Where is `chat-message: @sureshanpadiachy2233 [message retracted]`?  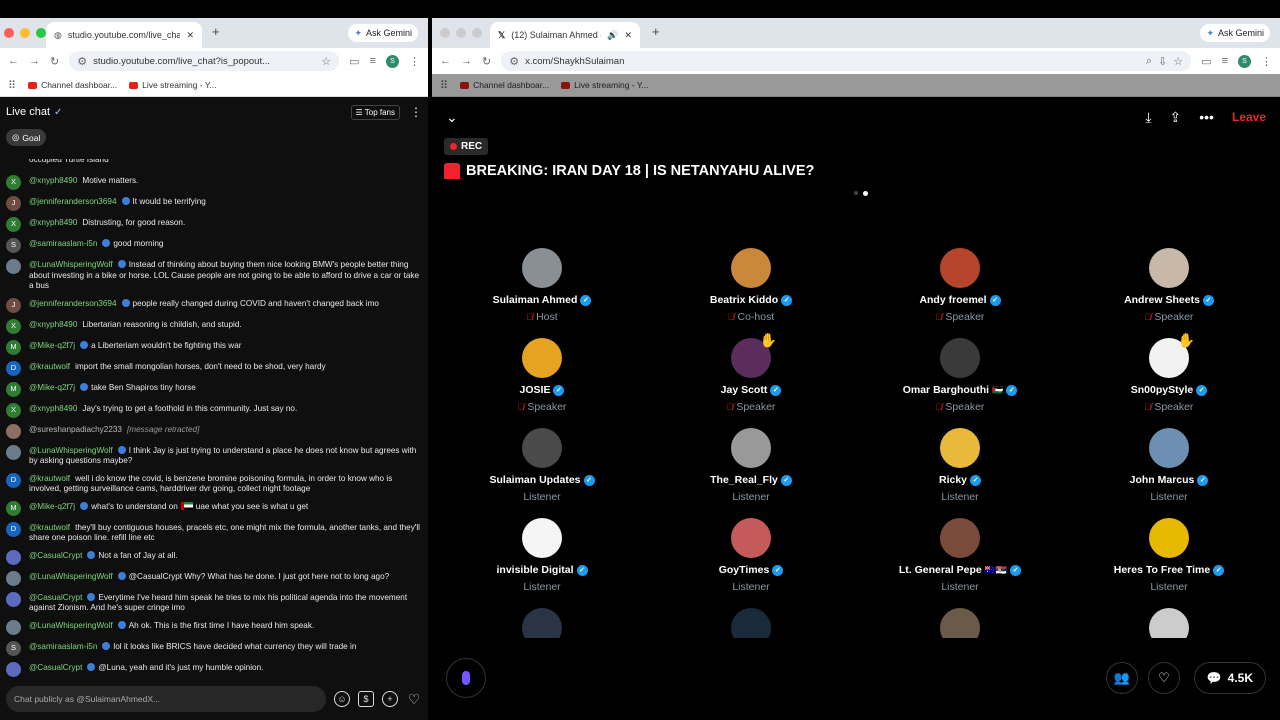
chat-message: @sureshanpadiachy2233 [message retracted] is located at coordinates (214, 430).